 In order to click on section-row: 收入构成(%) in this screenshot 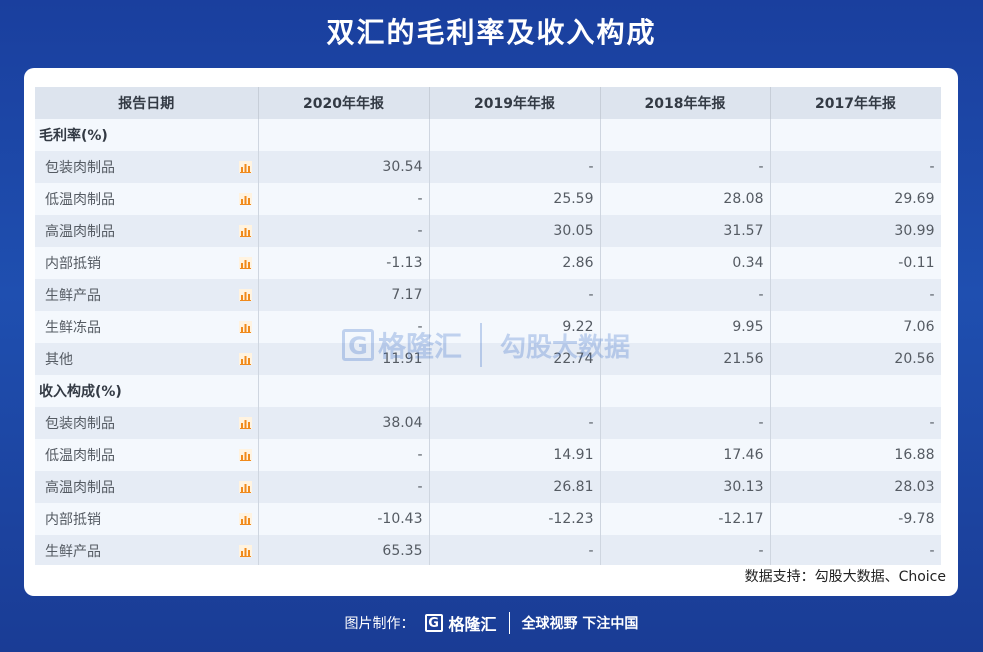, I will do `click(488, 391)`.